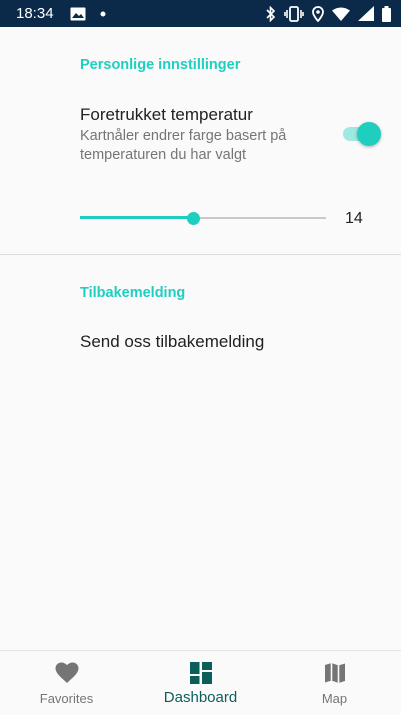 The height and width of the screenshot is (715, 401). Describe the element at coordinates (369, 134) in the screenshot. I see `switch-thumb` at that location.